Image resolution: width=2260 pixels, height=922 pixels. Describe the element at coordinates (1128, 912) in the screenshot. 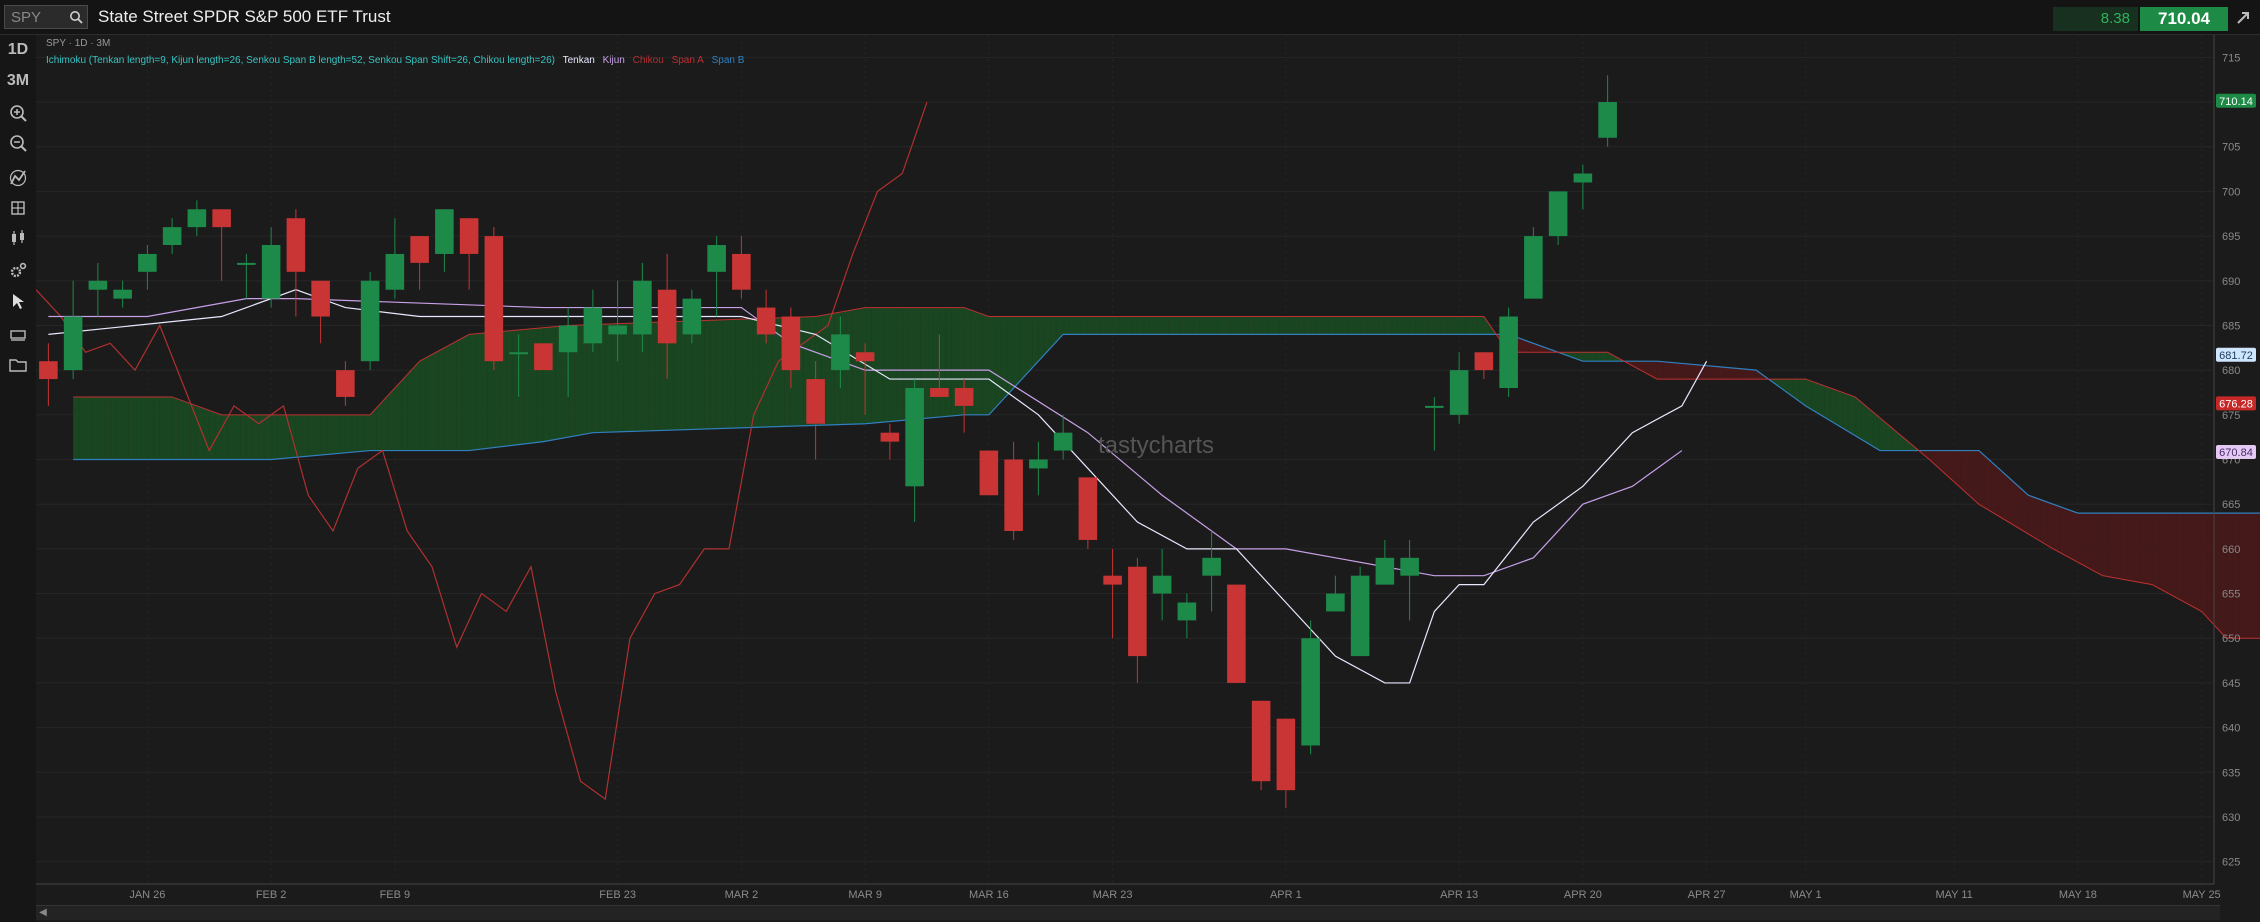

I see `horizontal-scrollbar: ◀` at that location.